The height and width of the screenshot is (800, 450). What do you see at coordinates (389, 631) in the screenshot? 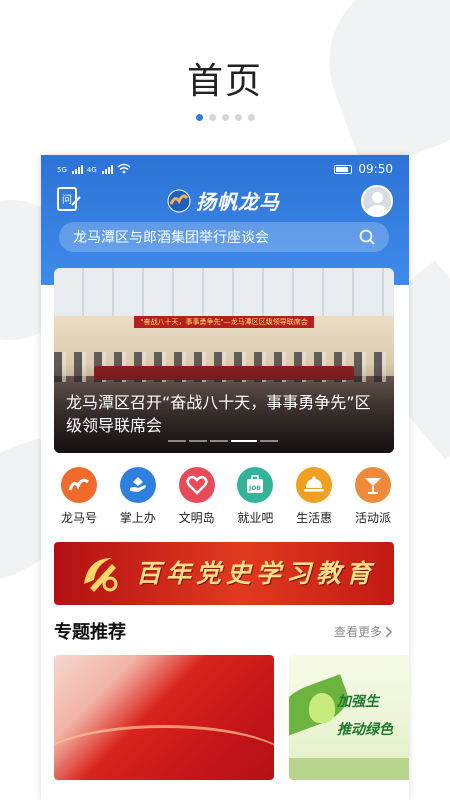
I see `chevron-right-icon` at bounding box center [389, 631].